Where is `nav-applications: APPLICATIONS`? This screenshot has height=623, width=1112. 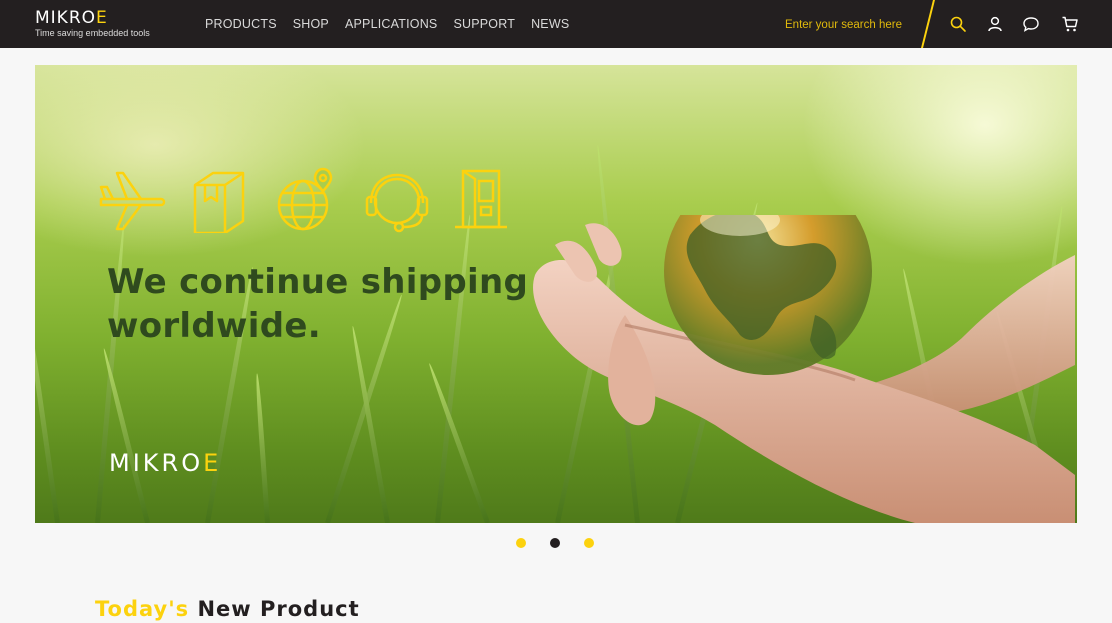 nav-applications: APPLICATIONS is located at coordinates (391, 24).